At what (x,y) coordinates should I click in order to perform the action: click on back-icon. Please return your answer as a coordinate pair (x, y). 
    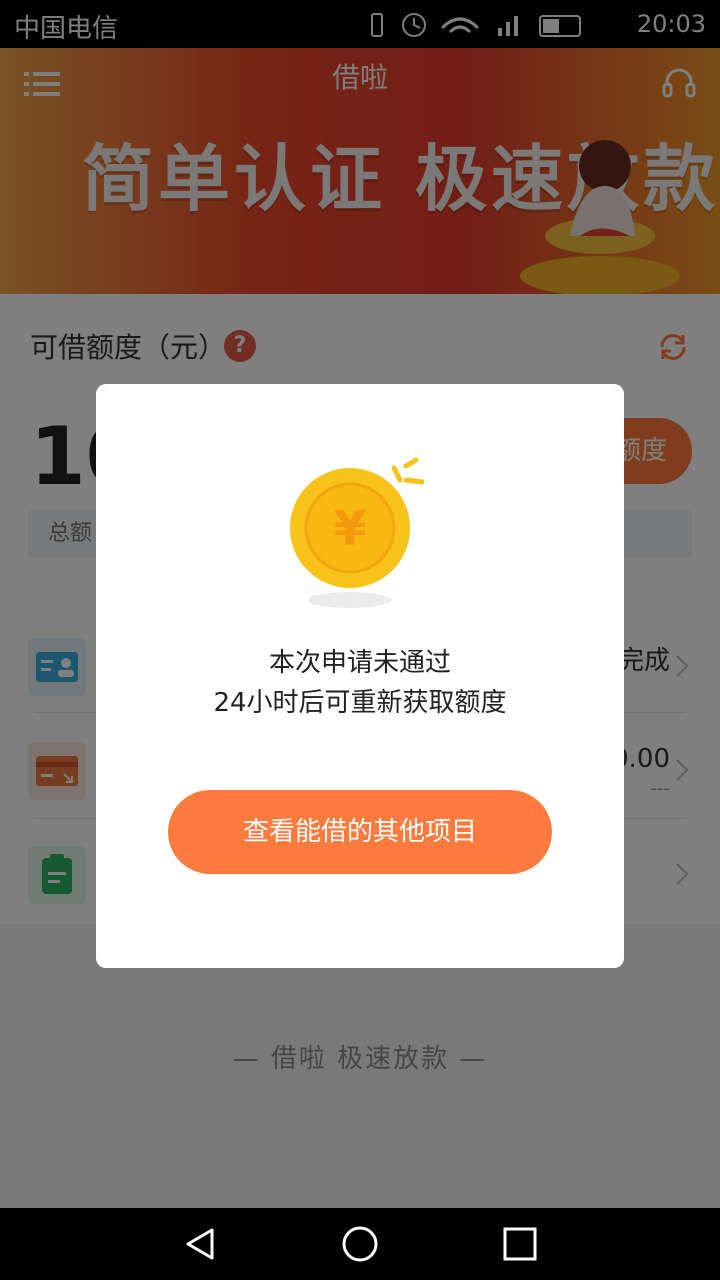
    Looking at the image, I should click on (200, 1244).